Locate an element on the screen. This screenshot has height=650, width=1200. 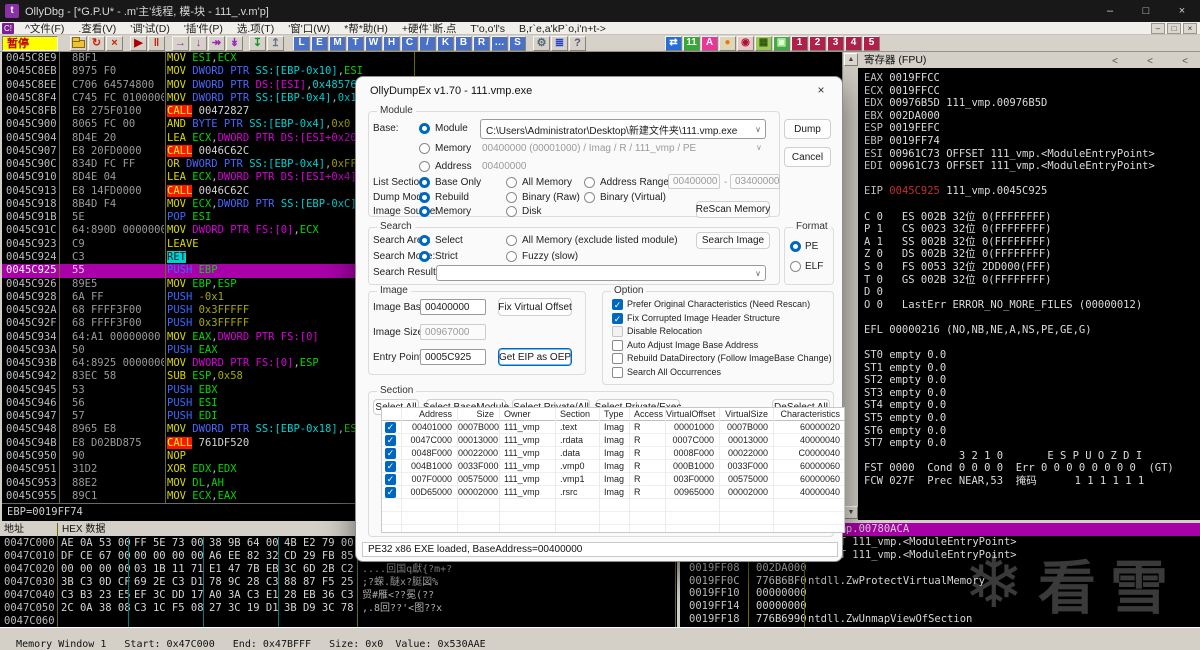
base-only-label: Base Only is located at coordinates (458, 182).